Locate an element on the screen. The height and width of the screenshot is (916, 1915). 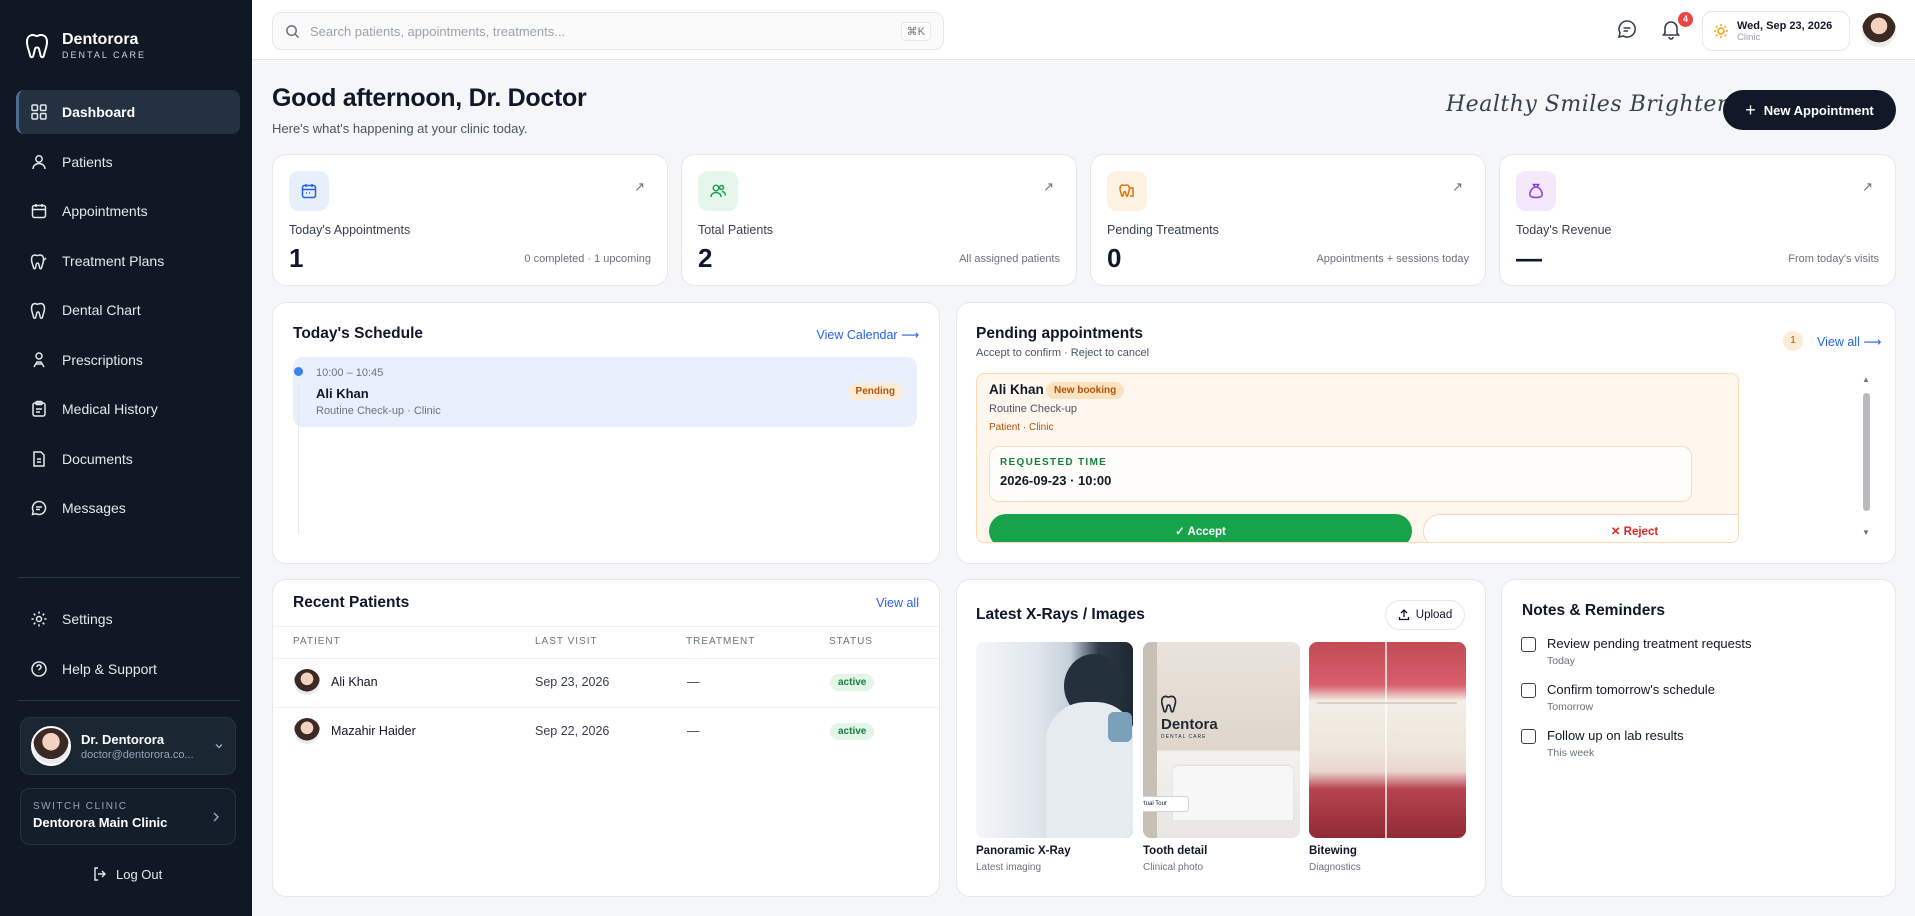
view-all-pending-link: View all ⟶ is located at coordinates (1849, 341).